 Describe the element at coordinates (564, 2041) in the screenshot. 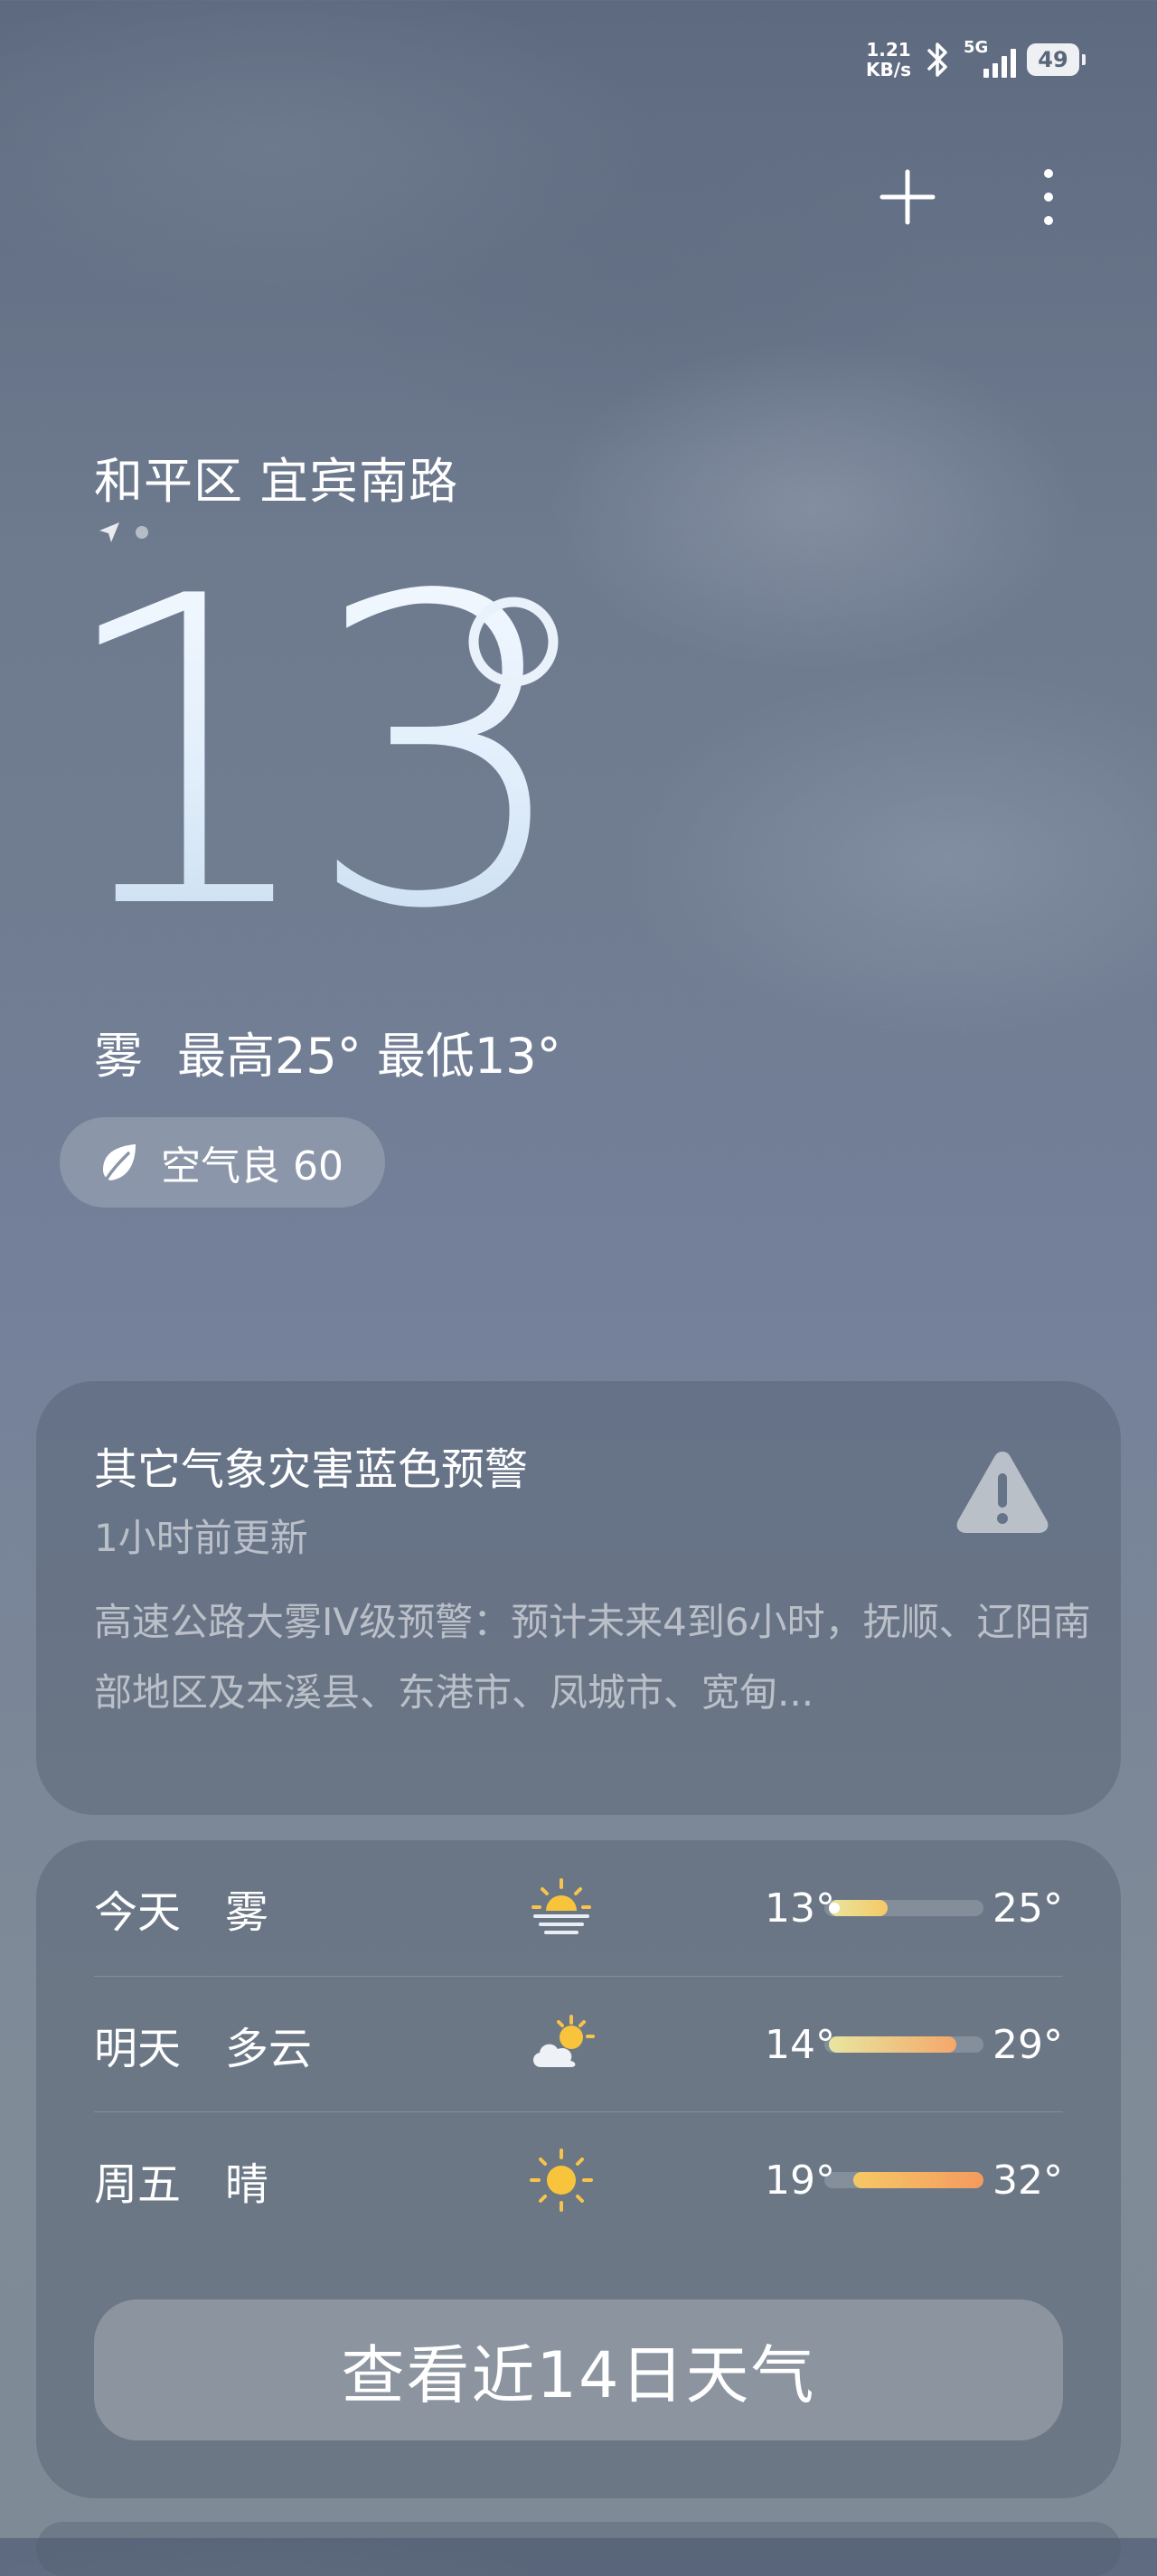

I see `partly-cloudy-icon` at that location.